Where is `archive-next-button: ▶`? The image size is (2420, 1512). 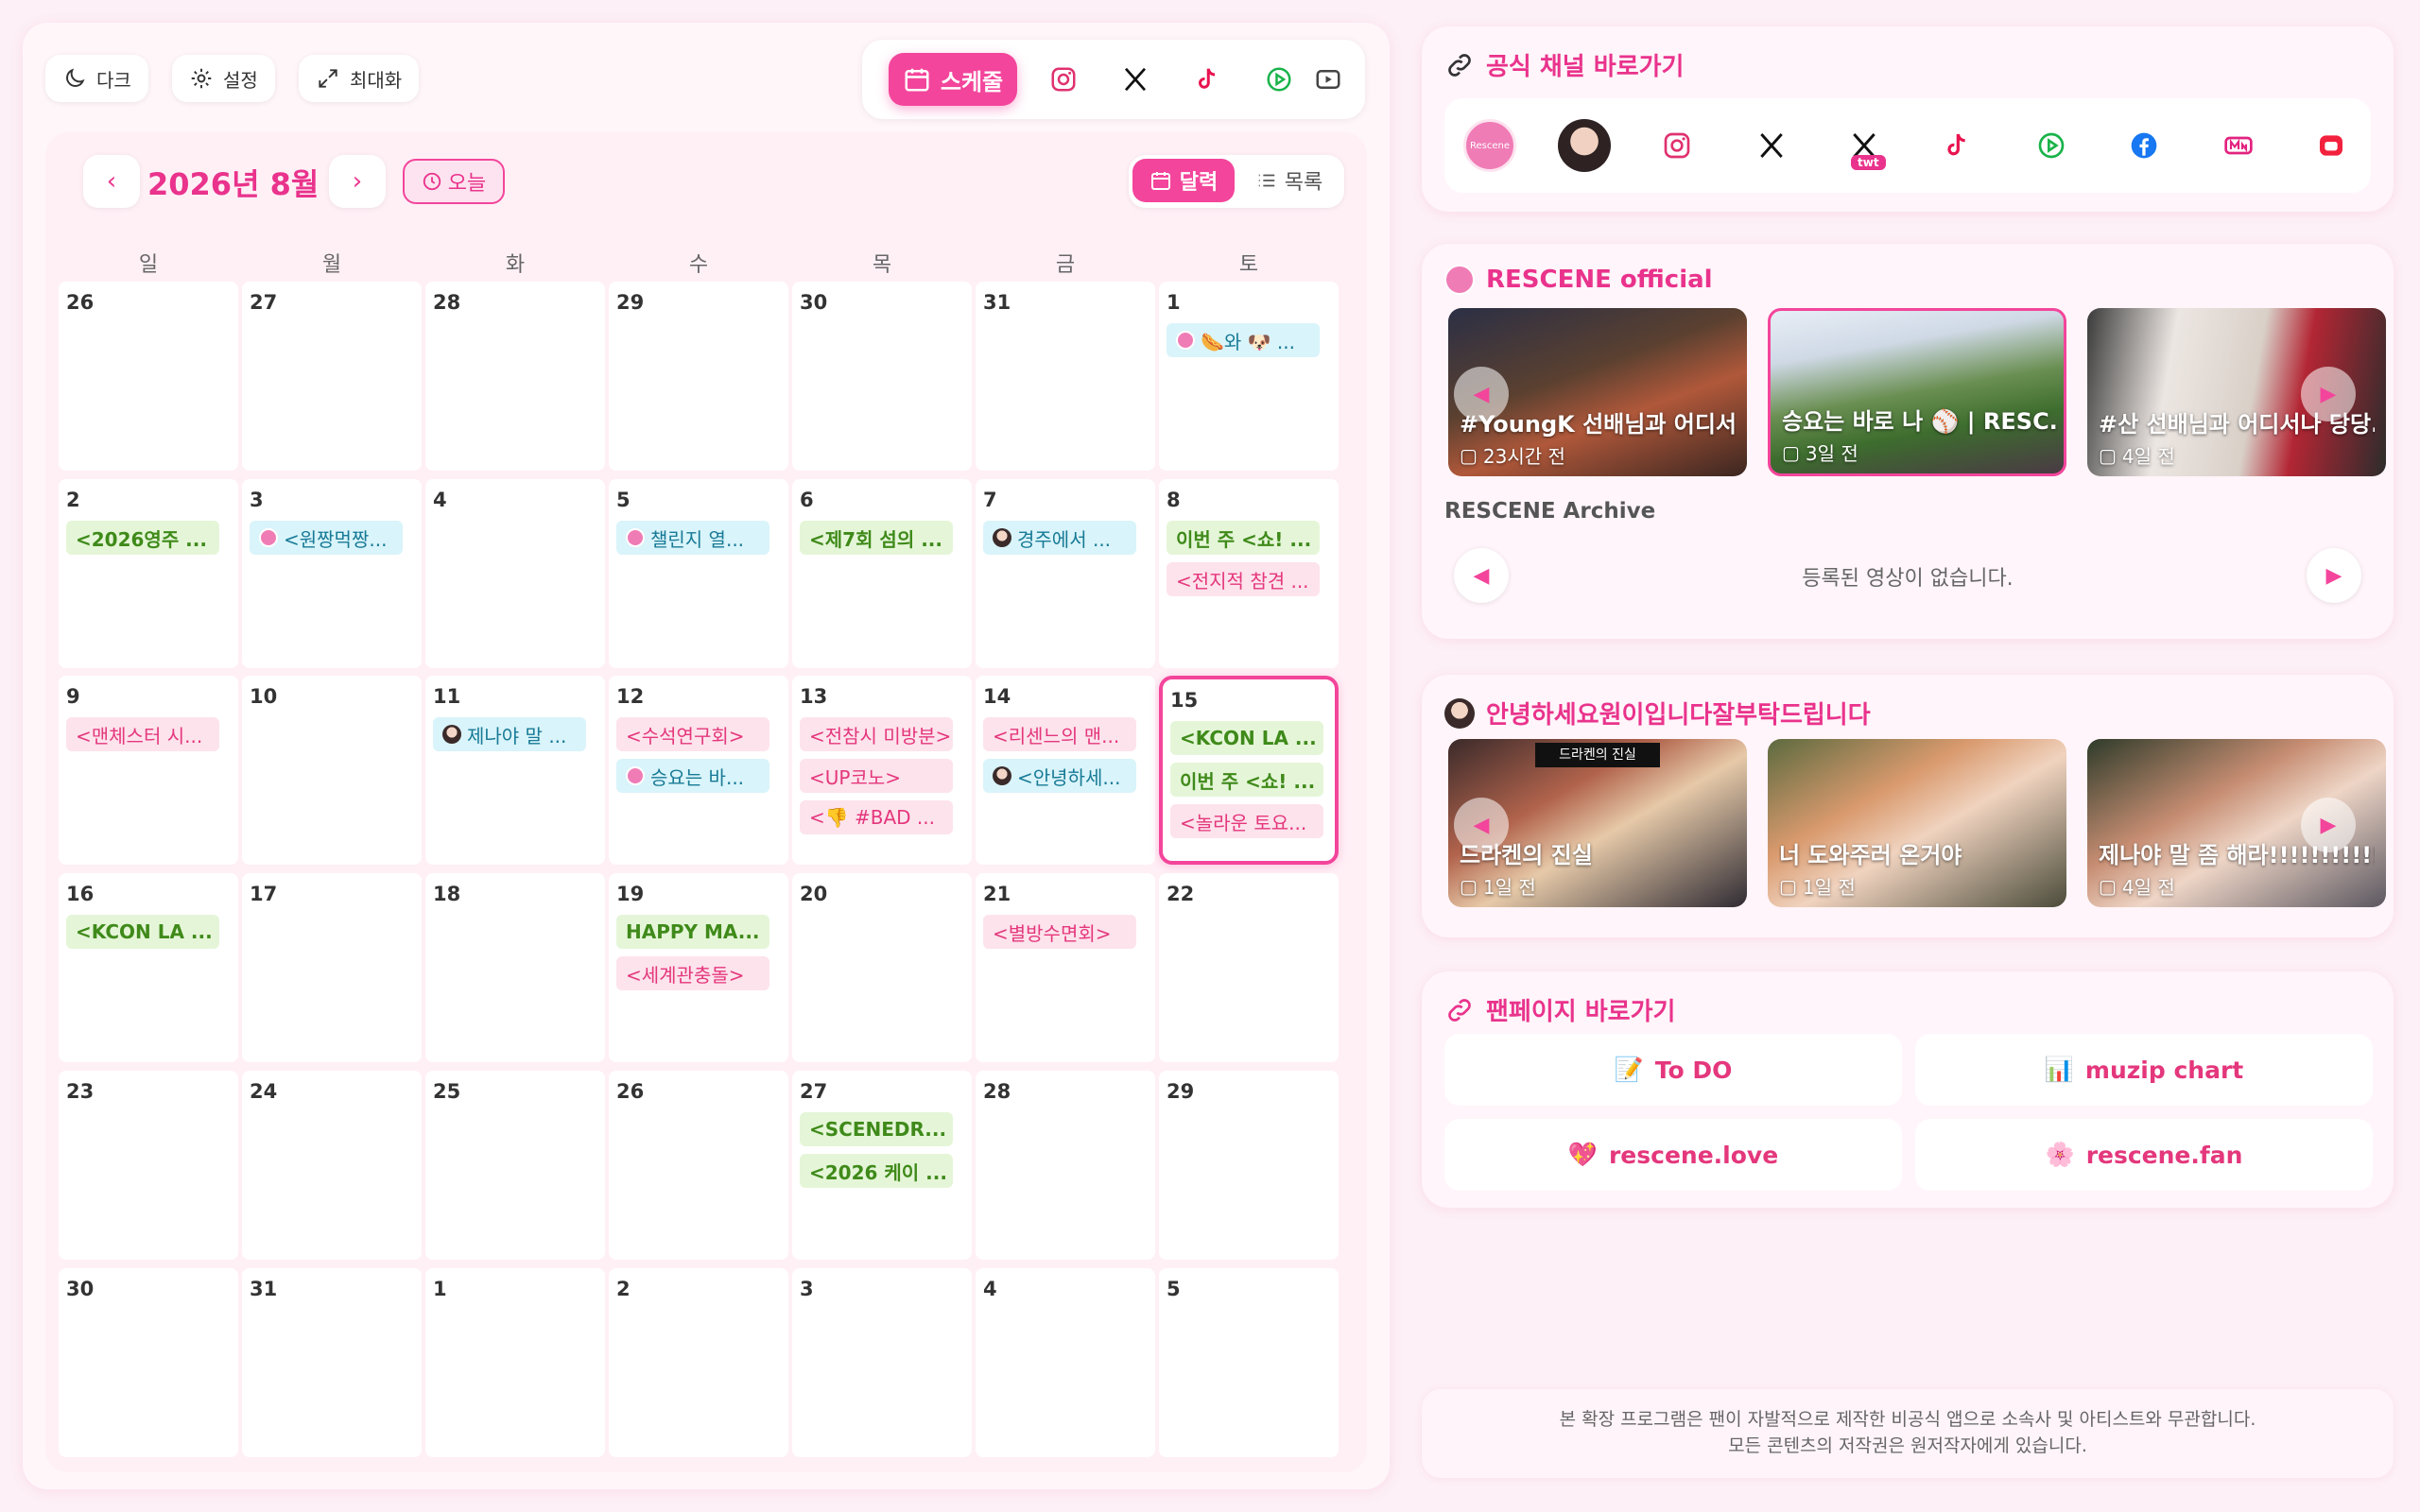 archive-next-button: ▶ is located at coordinates (2334, 575).